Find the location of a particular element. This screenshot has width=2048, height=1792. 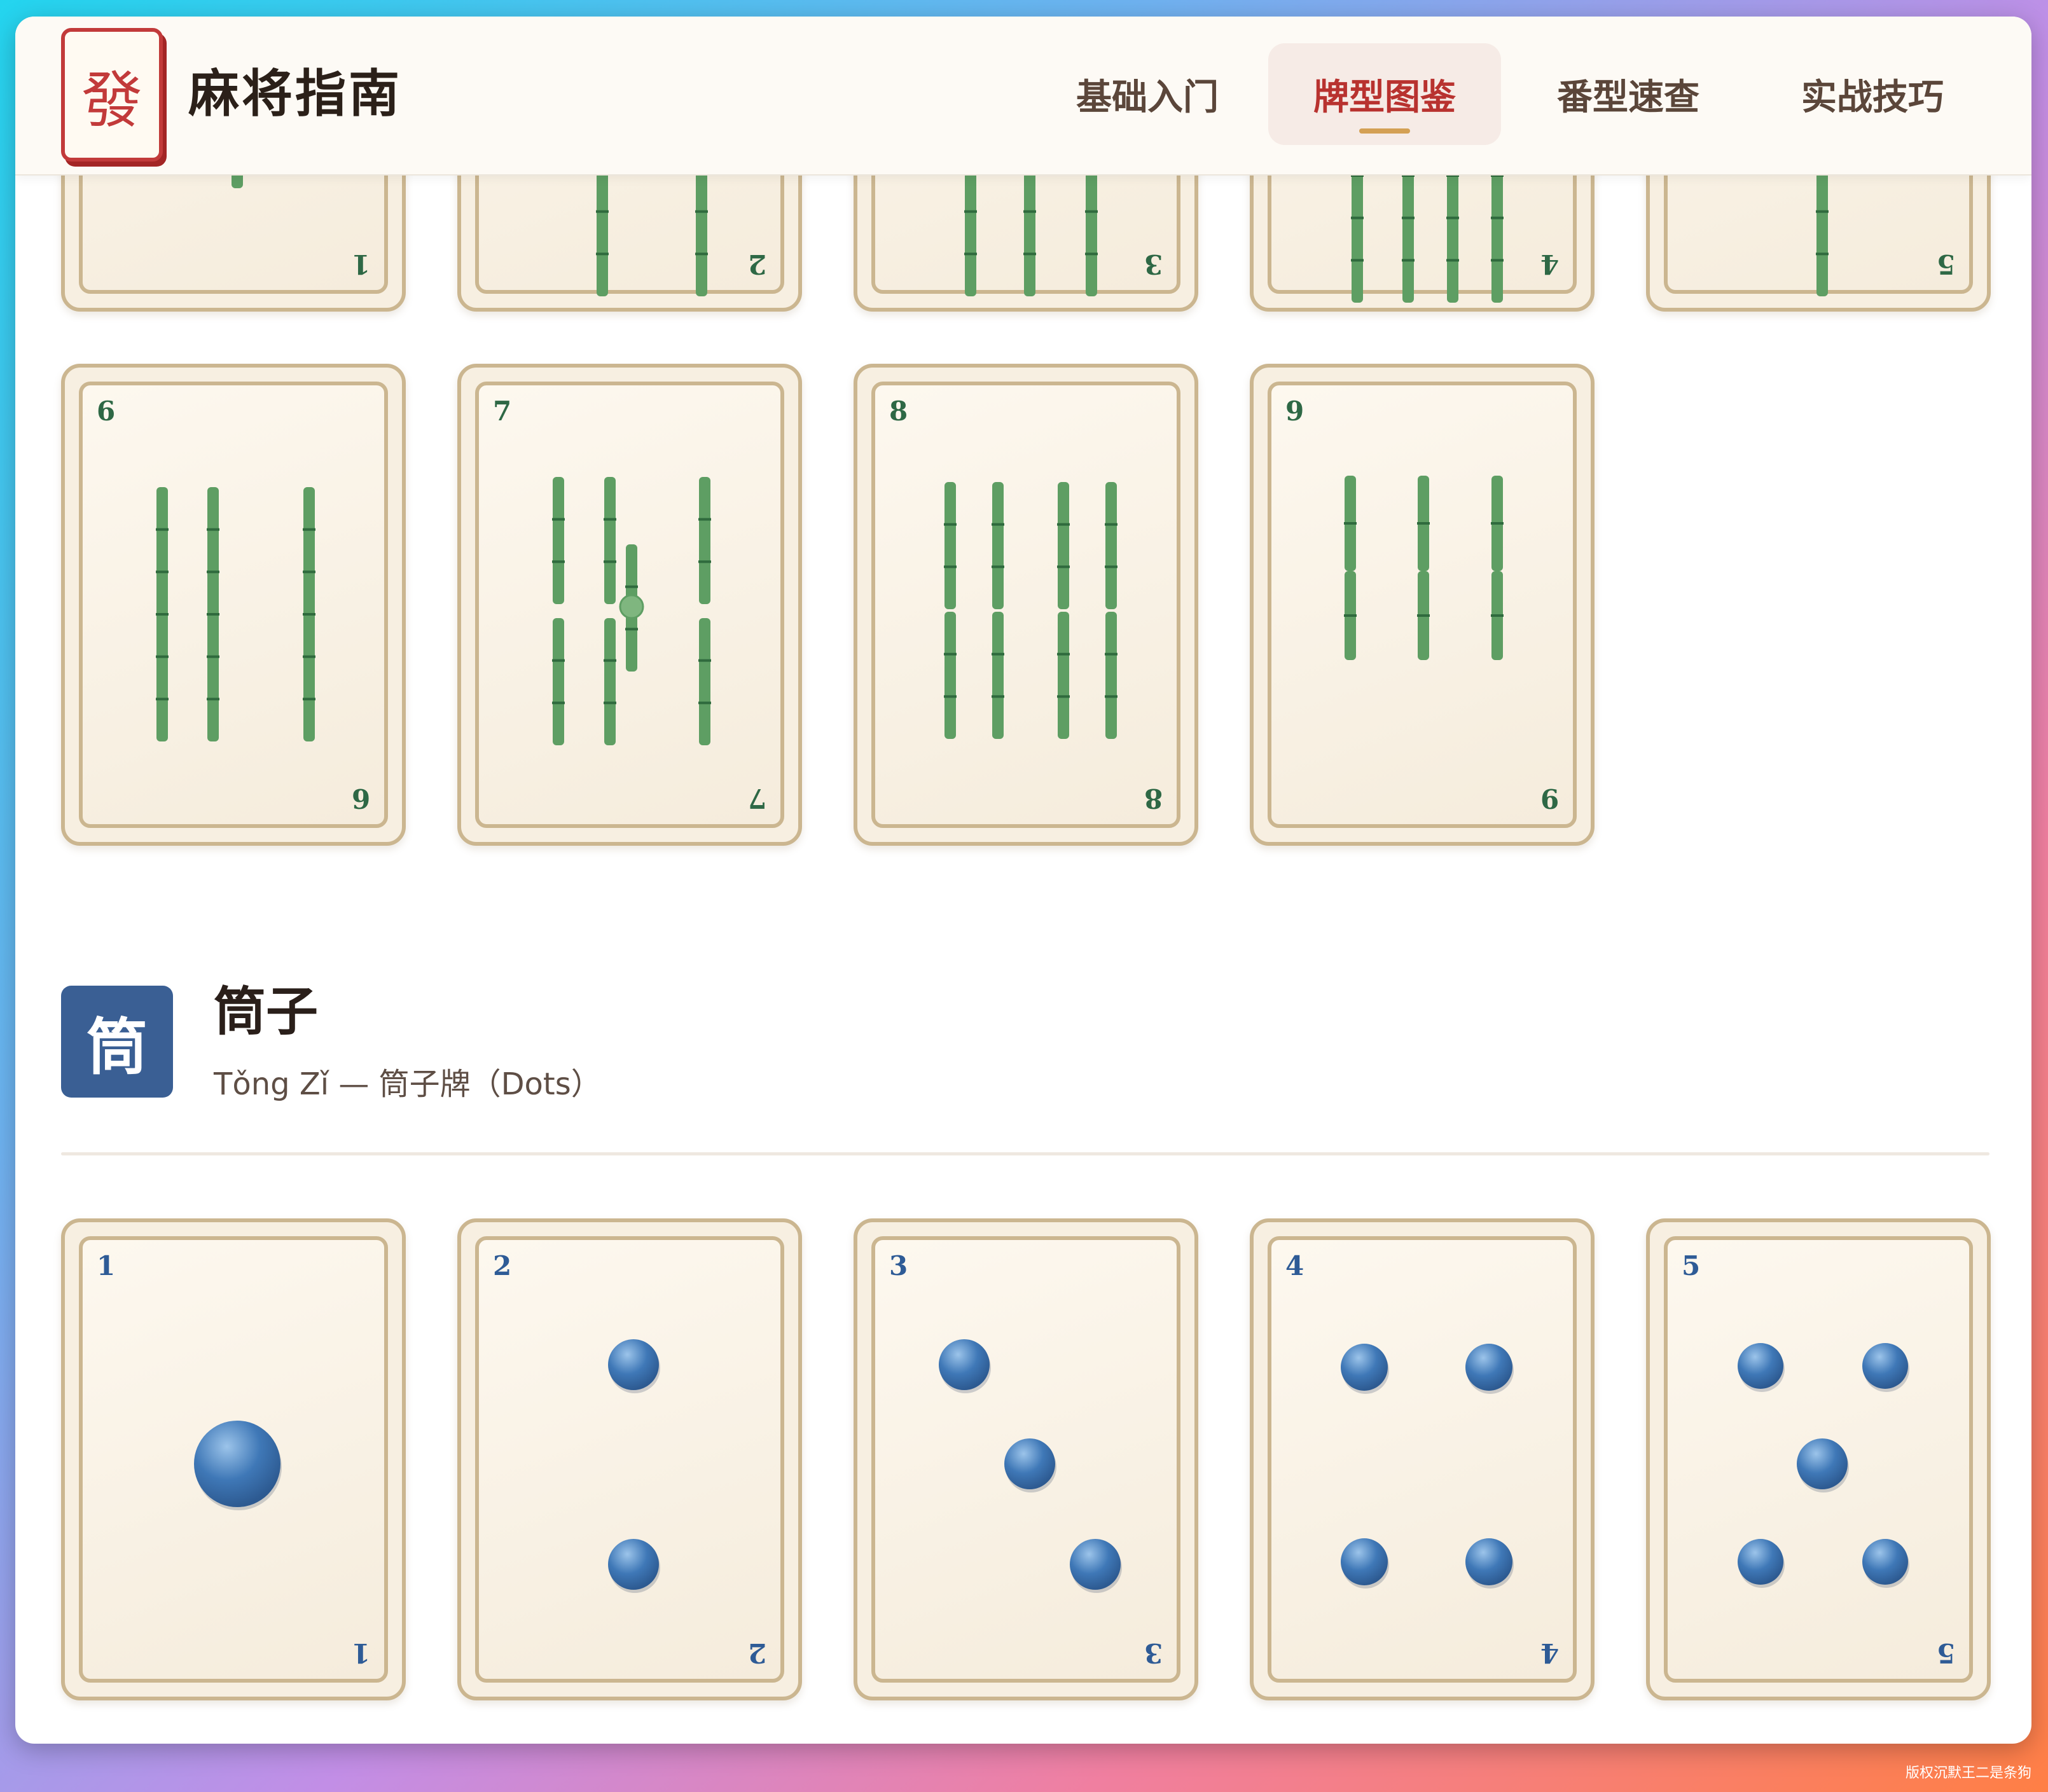

dots-section-icon: 筒 is located at coordinates (117, 1042).